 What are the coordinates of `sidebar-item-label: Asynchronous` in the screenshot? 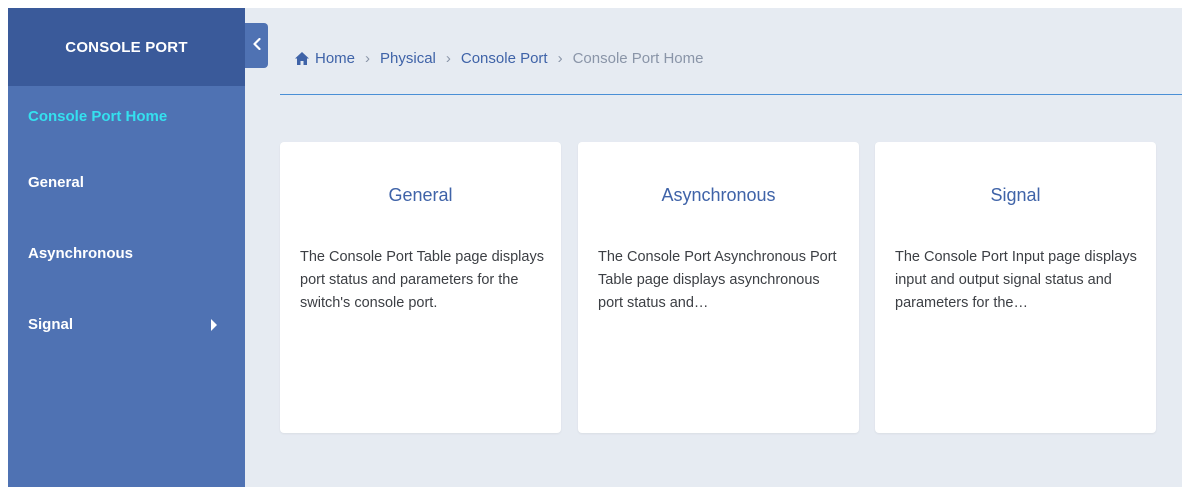 It's located at (81, 253).